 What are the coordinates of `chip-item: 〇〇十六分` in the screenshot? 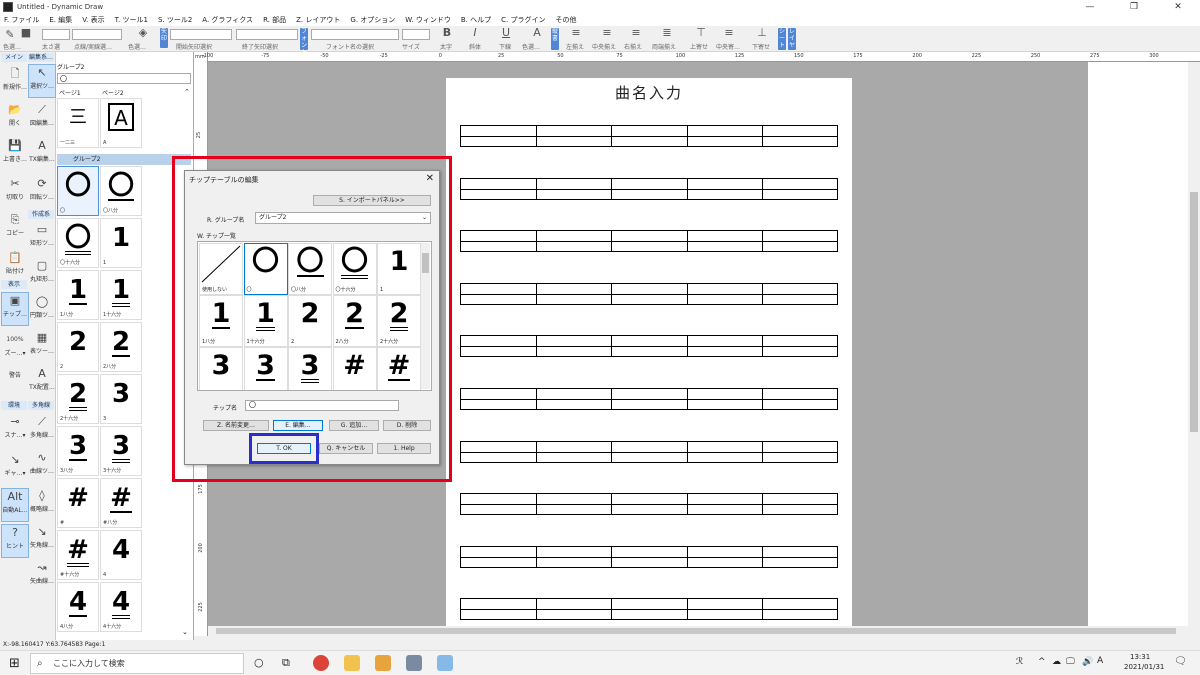 It's located at (78, 243).